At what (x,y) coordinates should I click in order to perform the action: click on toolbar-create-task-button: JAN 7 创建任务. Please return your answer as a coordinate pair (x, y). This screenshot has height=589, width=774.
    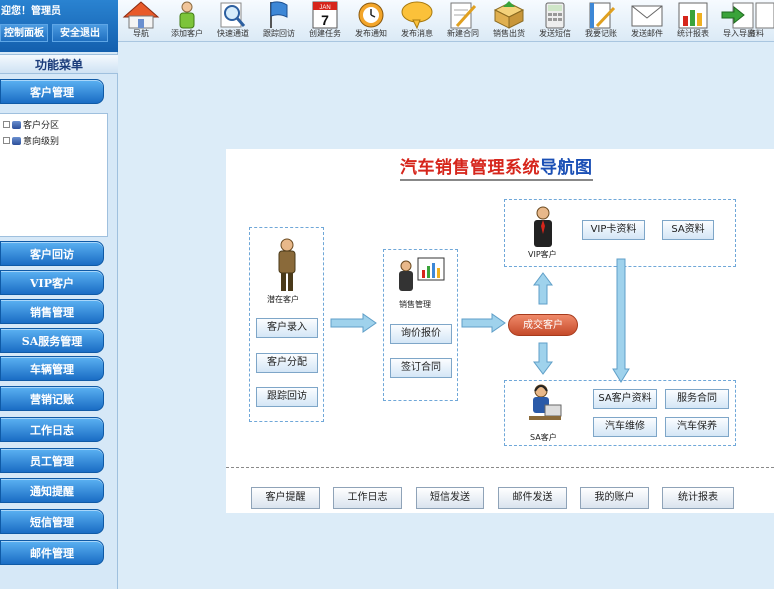
    Looking at the image, I should click on (325, 21).